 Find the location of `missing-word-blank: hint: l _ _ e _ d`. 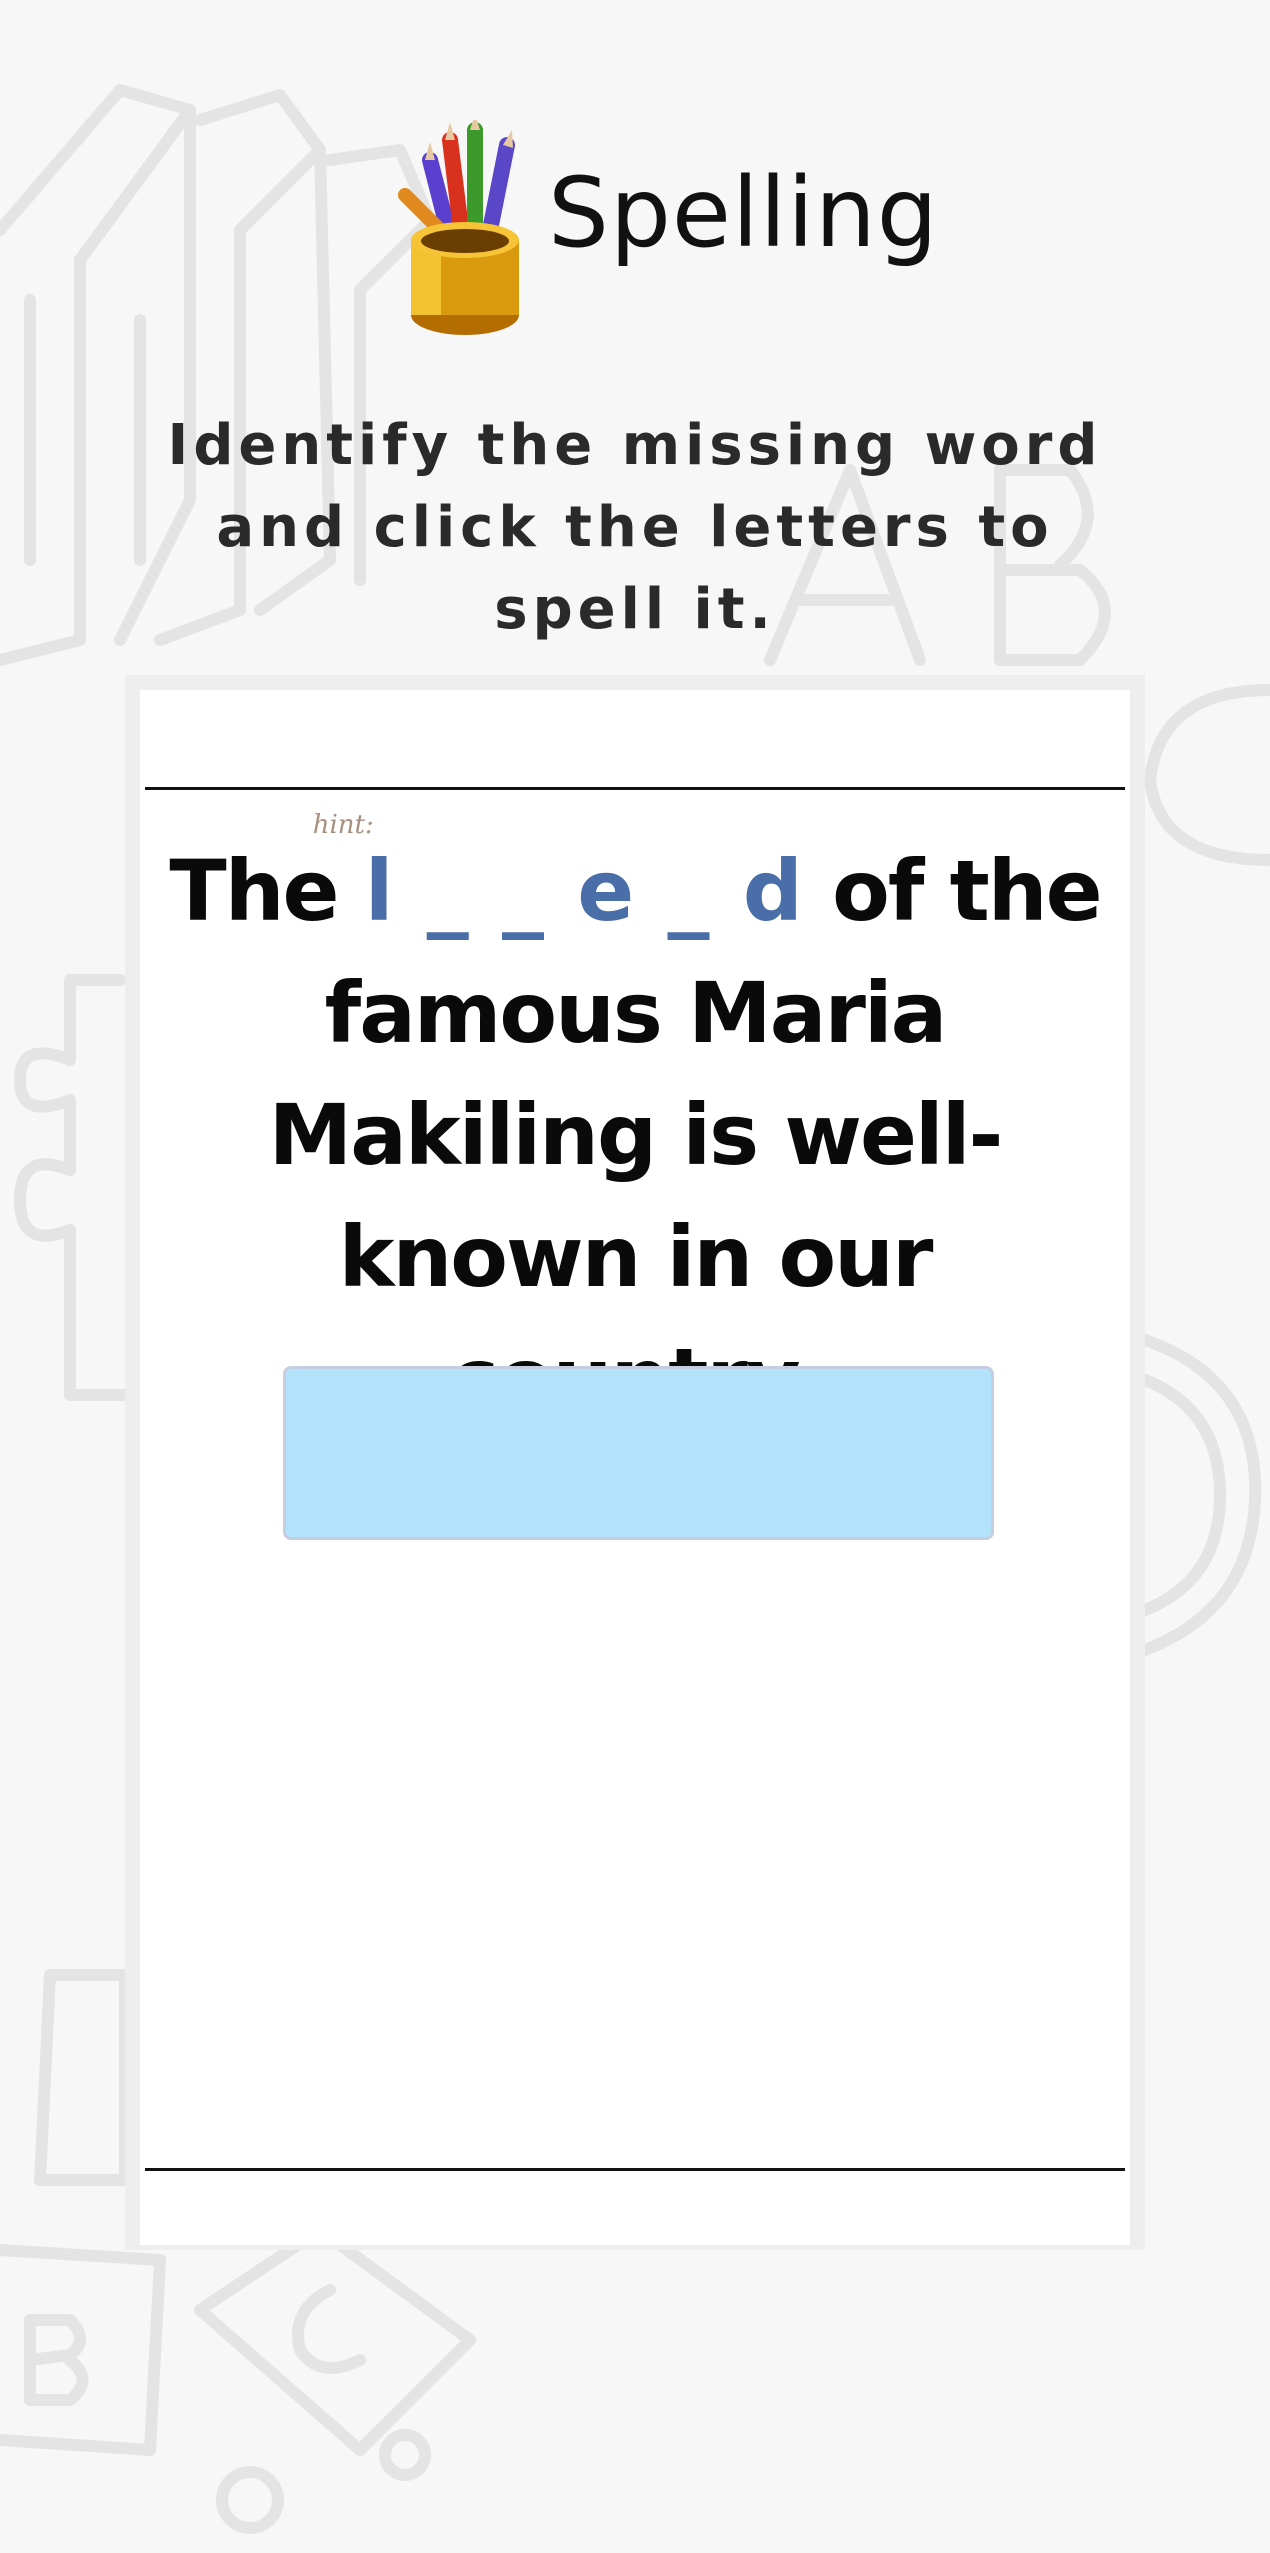

missing-word-blank: hint: l _ _ e _ d is located at coordinates (559, 881).